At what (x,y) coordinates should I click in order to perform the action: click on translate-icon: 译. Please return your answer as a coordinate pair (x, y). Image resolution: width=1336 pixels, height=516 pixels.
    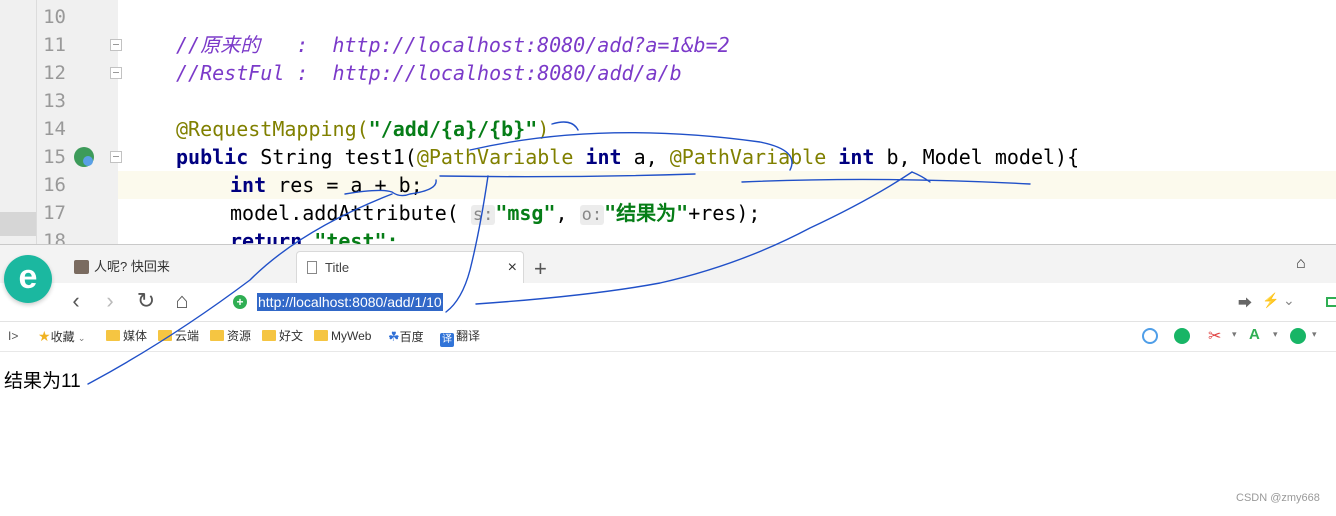
    Looking at the image, I should click on (447, 340).